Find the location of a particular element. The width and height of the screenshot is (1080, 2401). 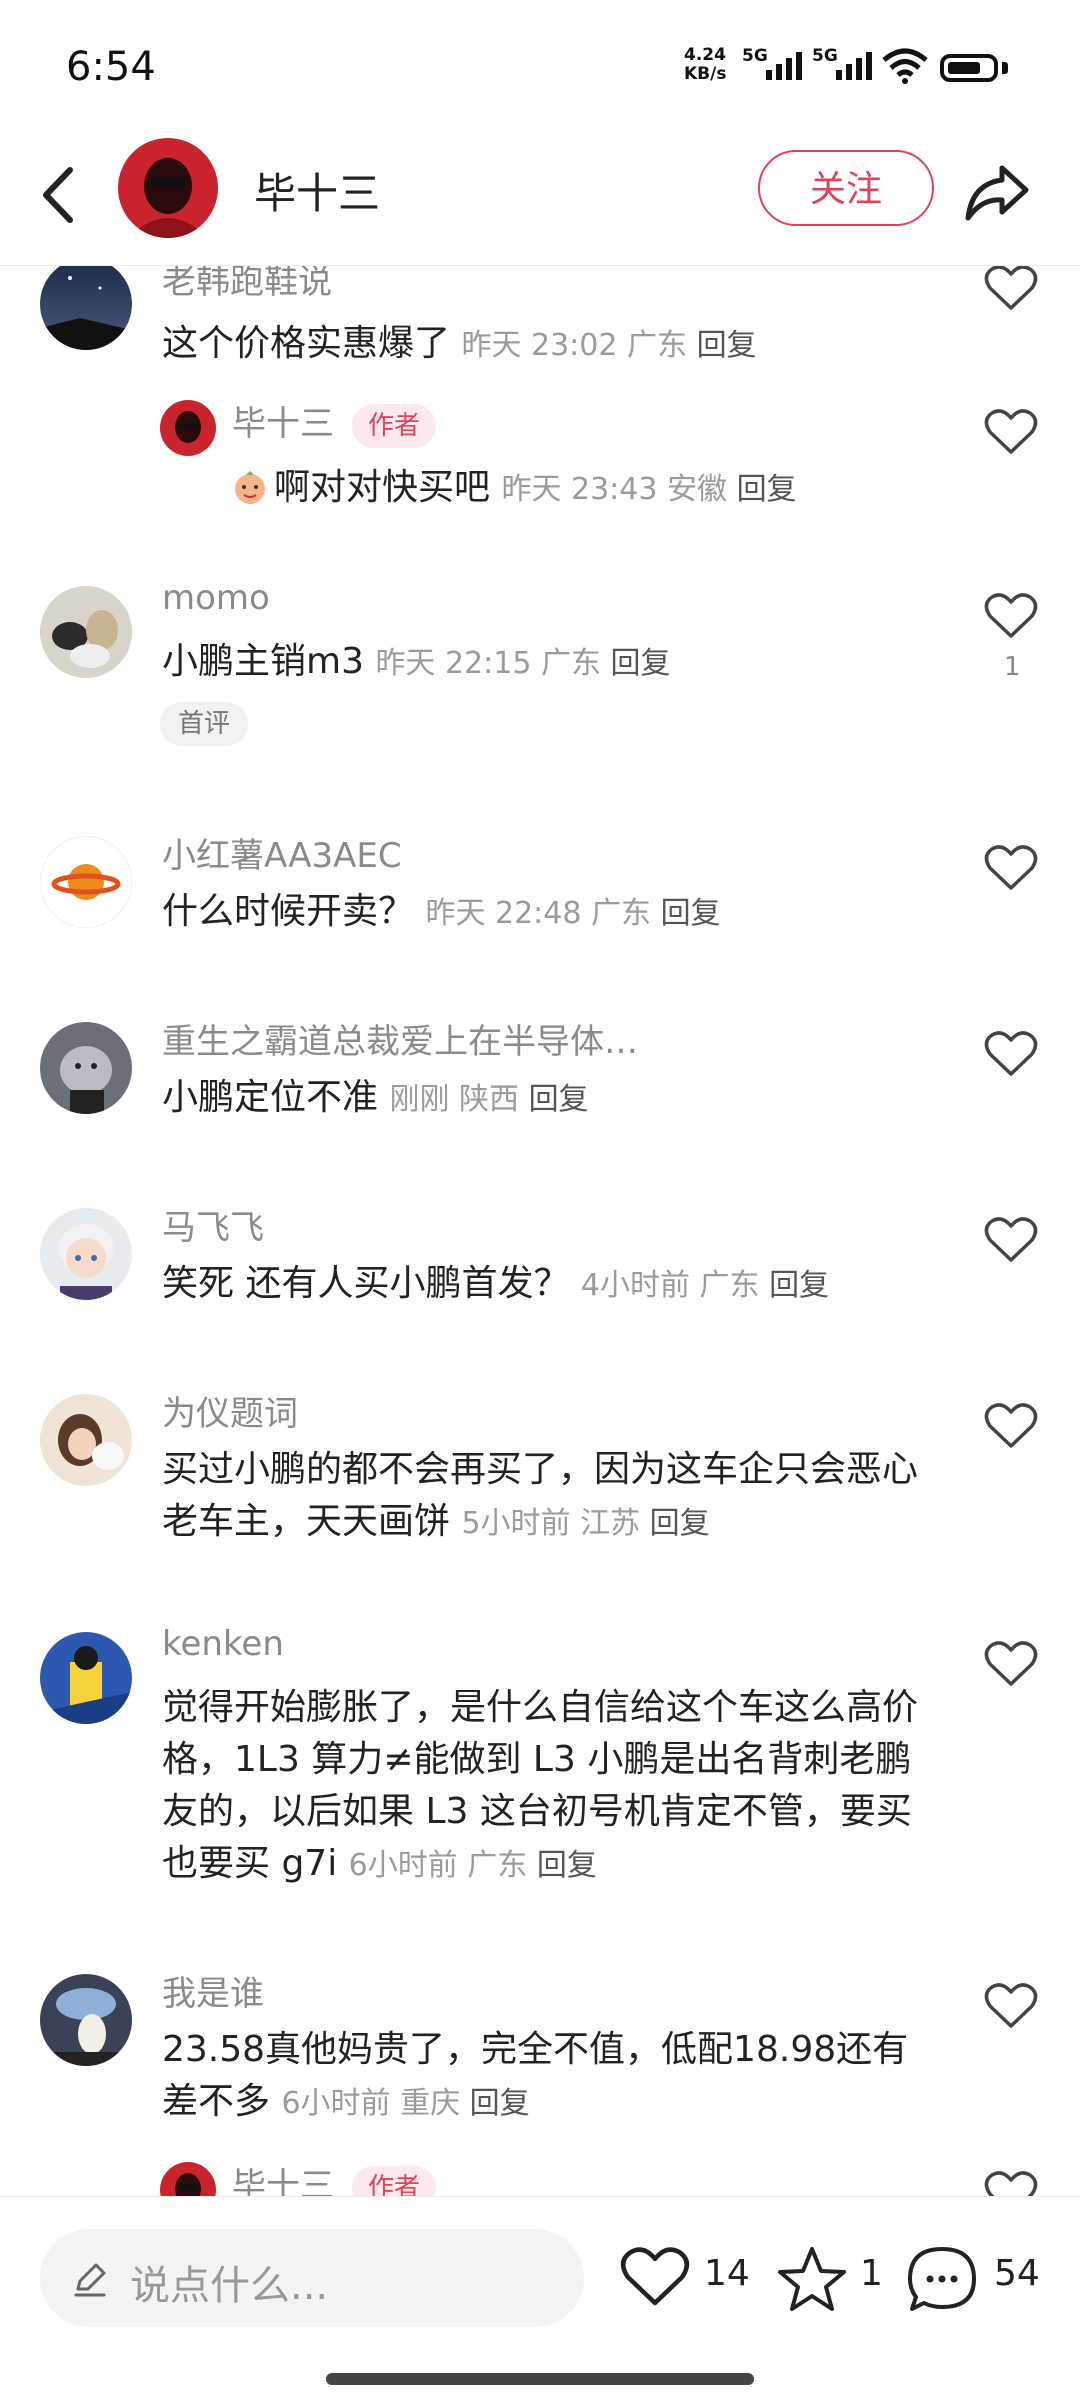

network-speed: 4.24 KB/s is located at coordinates (705, 65).